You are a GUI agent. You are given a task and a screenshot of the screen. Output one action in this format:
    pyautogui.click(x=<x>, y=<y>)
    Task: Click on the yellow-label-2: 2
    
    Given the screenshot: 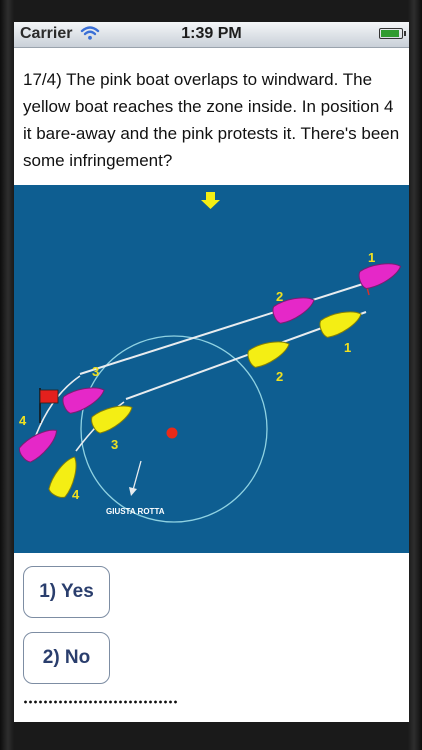 What is the action you would take?
    pyautogui.click(x=279, y=376)
    